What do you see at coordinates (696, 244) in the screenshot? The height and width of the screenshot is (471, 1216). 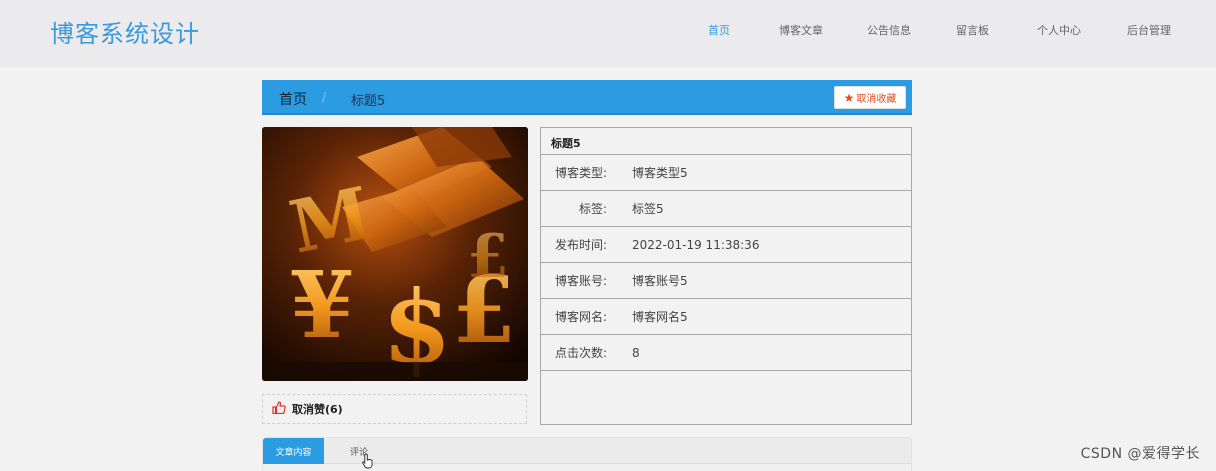 I see `info-value: 2022-01-19 11:38:36` at bounding box center [696, 244].